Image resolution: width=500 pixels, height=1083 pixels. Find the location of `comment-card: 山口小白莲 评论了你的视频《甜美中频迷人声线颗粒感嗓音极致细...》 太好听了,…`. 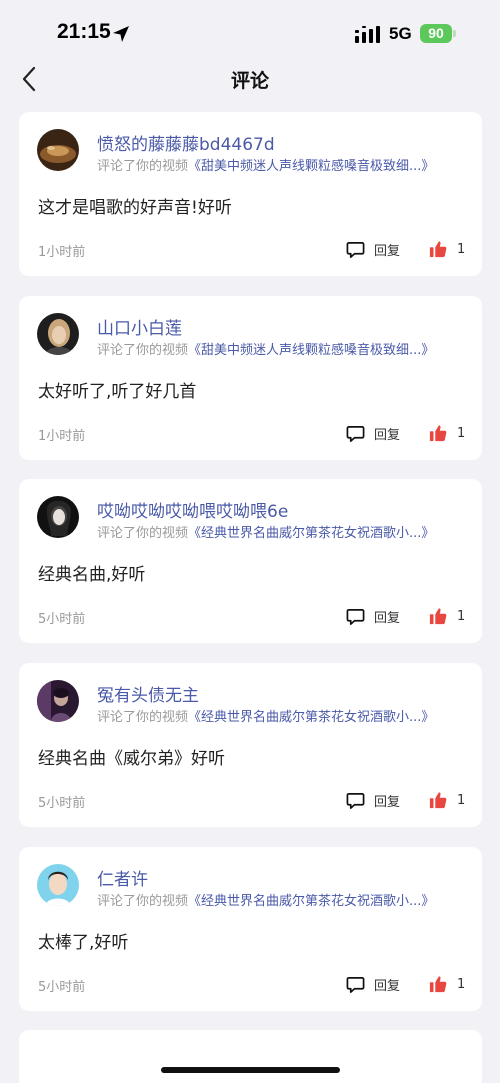

comment-card: 山口小白莲 评论了你的视频《甜美中频迷人声线颗粒感嗓音极致细...》 太好听了,… is located at coordinates (250, 378).